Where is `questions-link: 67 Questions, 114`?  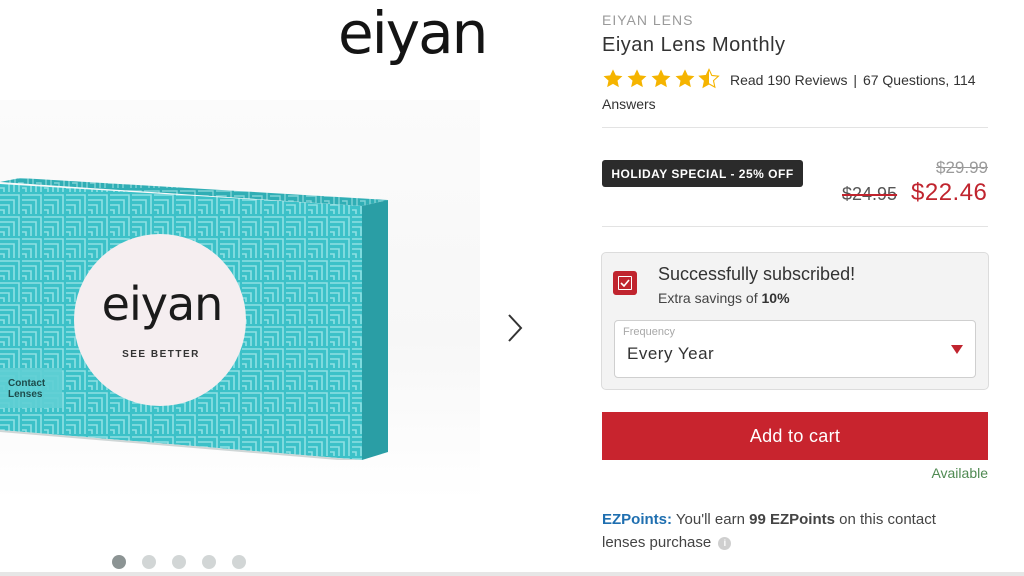 questions-link: 67 Questions, 114 is located at coordinates (919, 80).